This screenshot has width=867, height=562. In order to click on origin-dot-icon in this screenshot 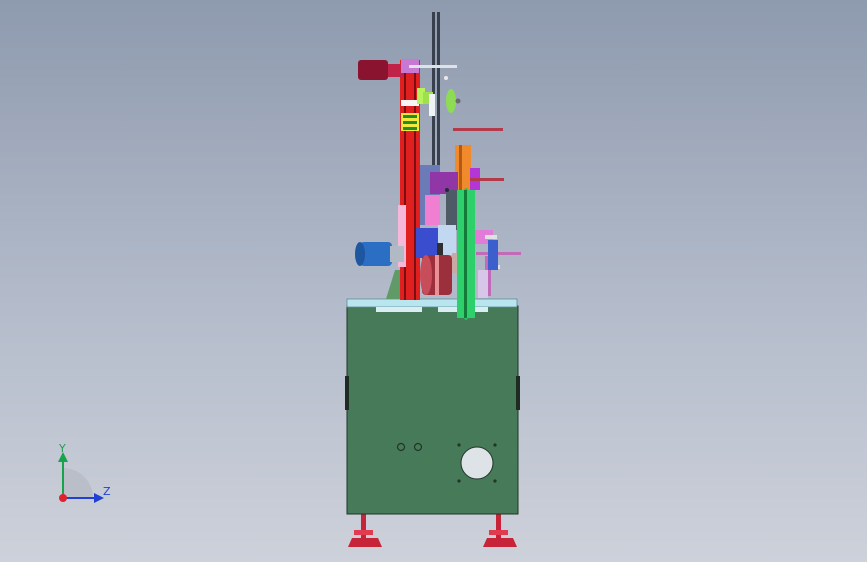, I will do `click(63, 498)`.